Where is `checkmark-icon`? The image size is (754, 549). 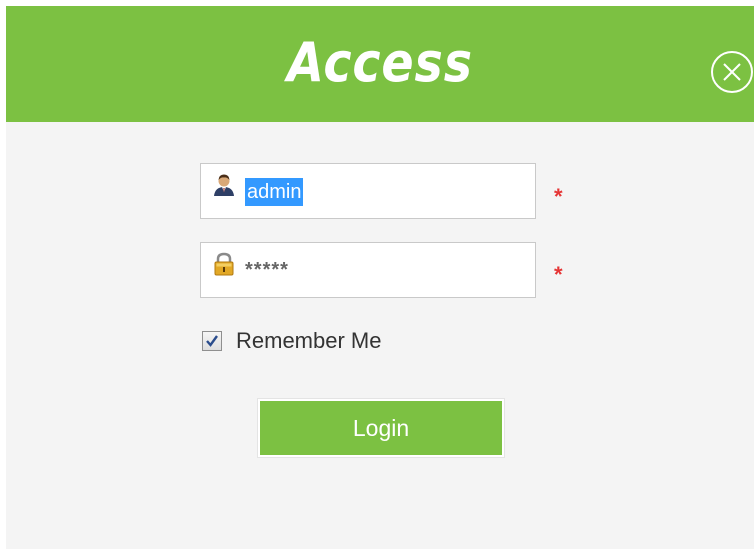 checkmark-icon is located at coordinates (212, 341).